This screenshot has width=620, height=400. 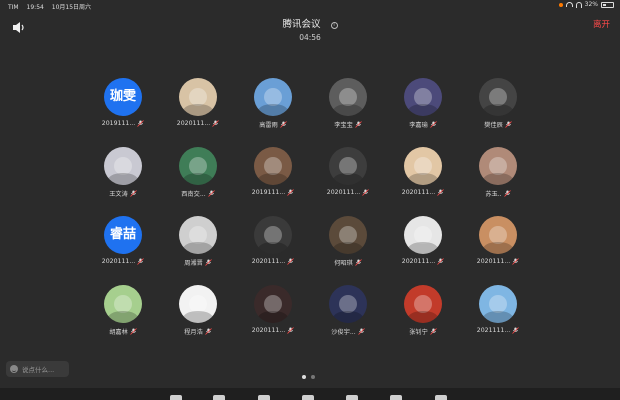 I want to click on participant-tile: 程月浩, so click(x=198, y=310).